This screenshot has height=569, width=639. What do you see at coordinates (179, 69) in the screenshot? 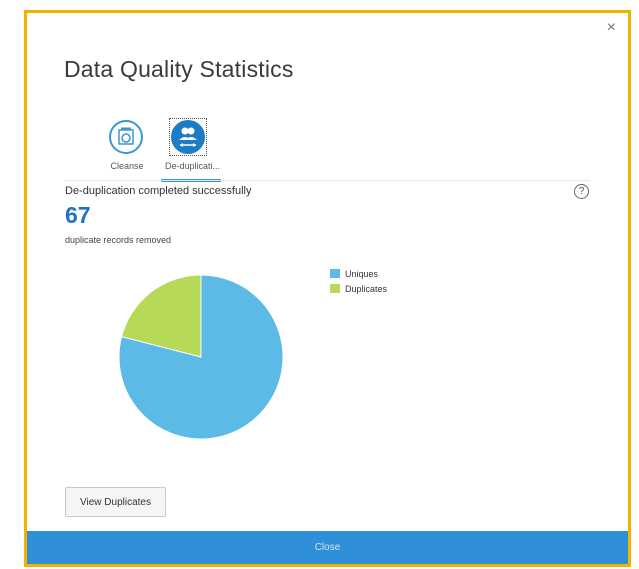
I see `dialog-title: Data Quality Statistics` at bounding box center [179, 69].